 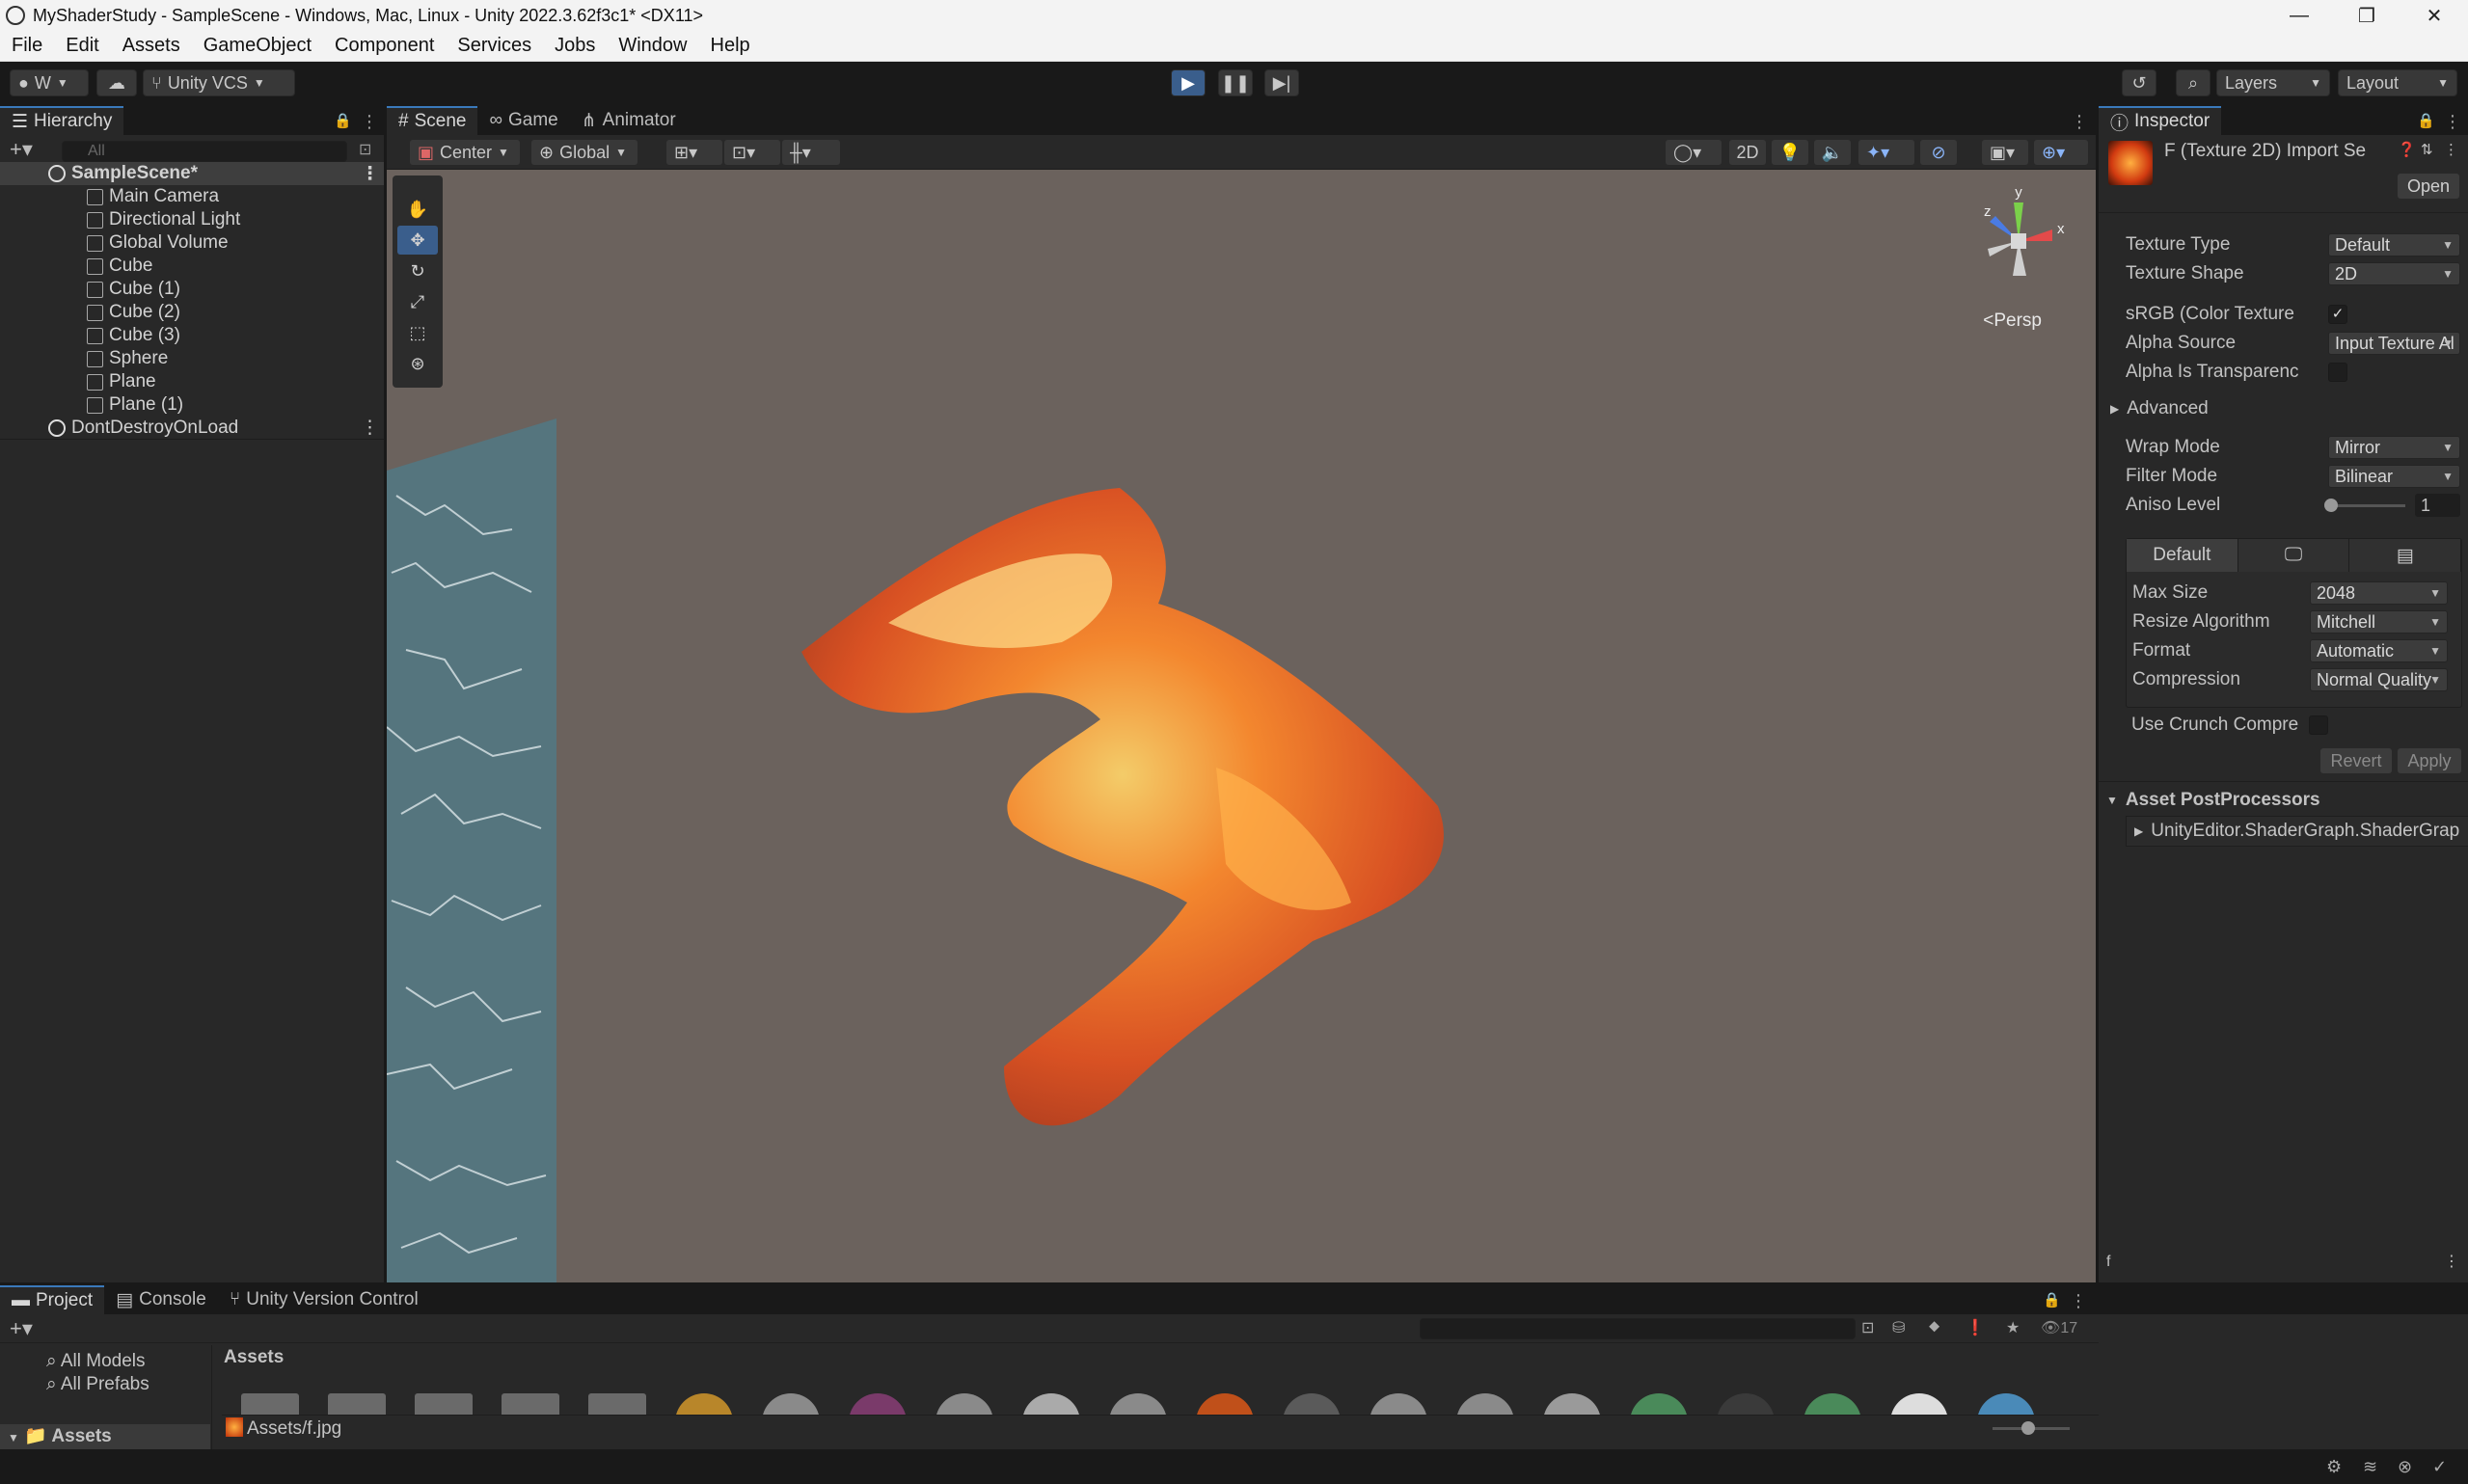 What do you see at coordinates (192, 405) in the screenshot?
I see `hierarchy-item: Plane (1)` at bounding box center [192, 405].